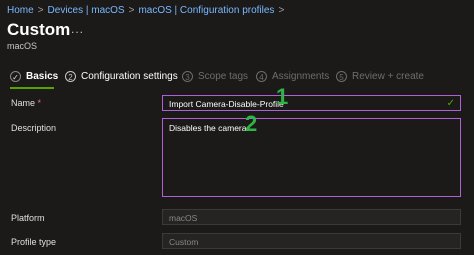 This screenshot has width=474, height=255. I want to click on page-title: Custom, so click(39, 29).